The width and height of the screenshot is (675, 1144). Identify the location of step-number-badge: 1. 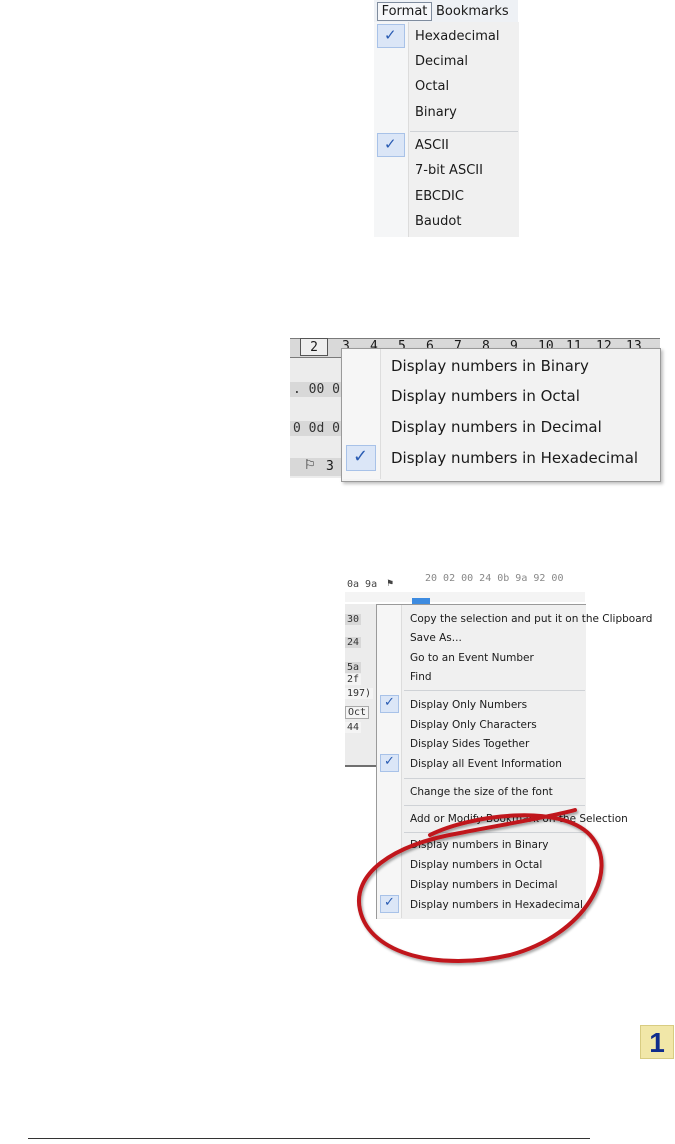
(657, 1042).